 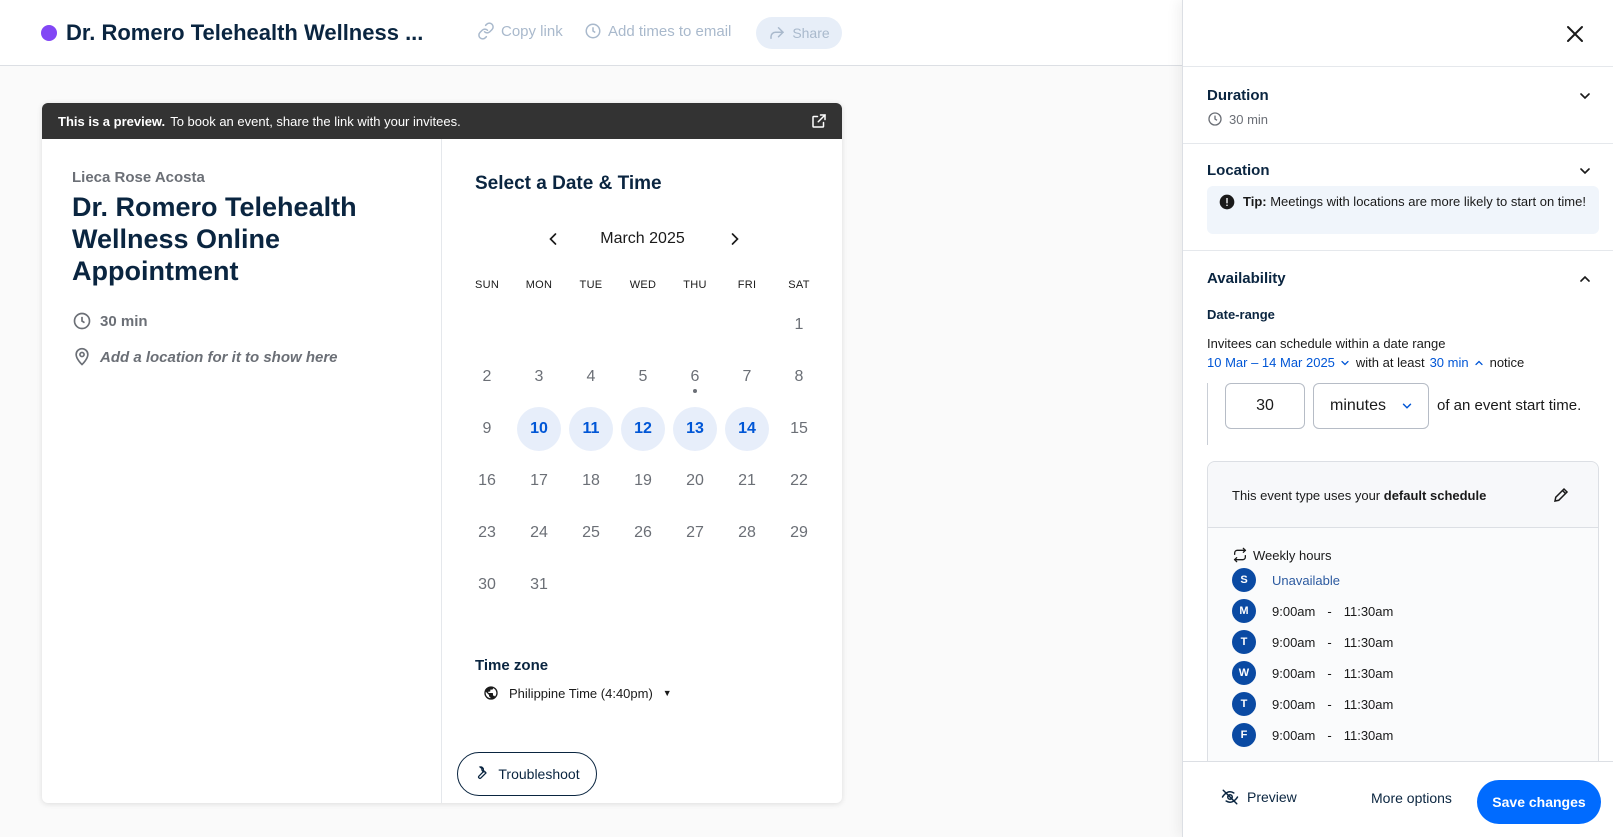 I want to click on notice-unit-value: minutes, so click(x=1358, y=405).